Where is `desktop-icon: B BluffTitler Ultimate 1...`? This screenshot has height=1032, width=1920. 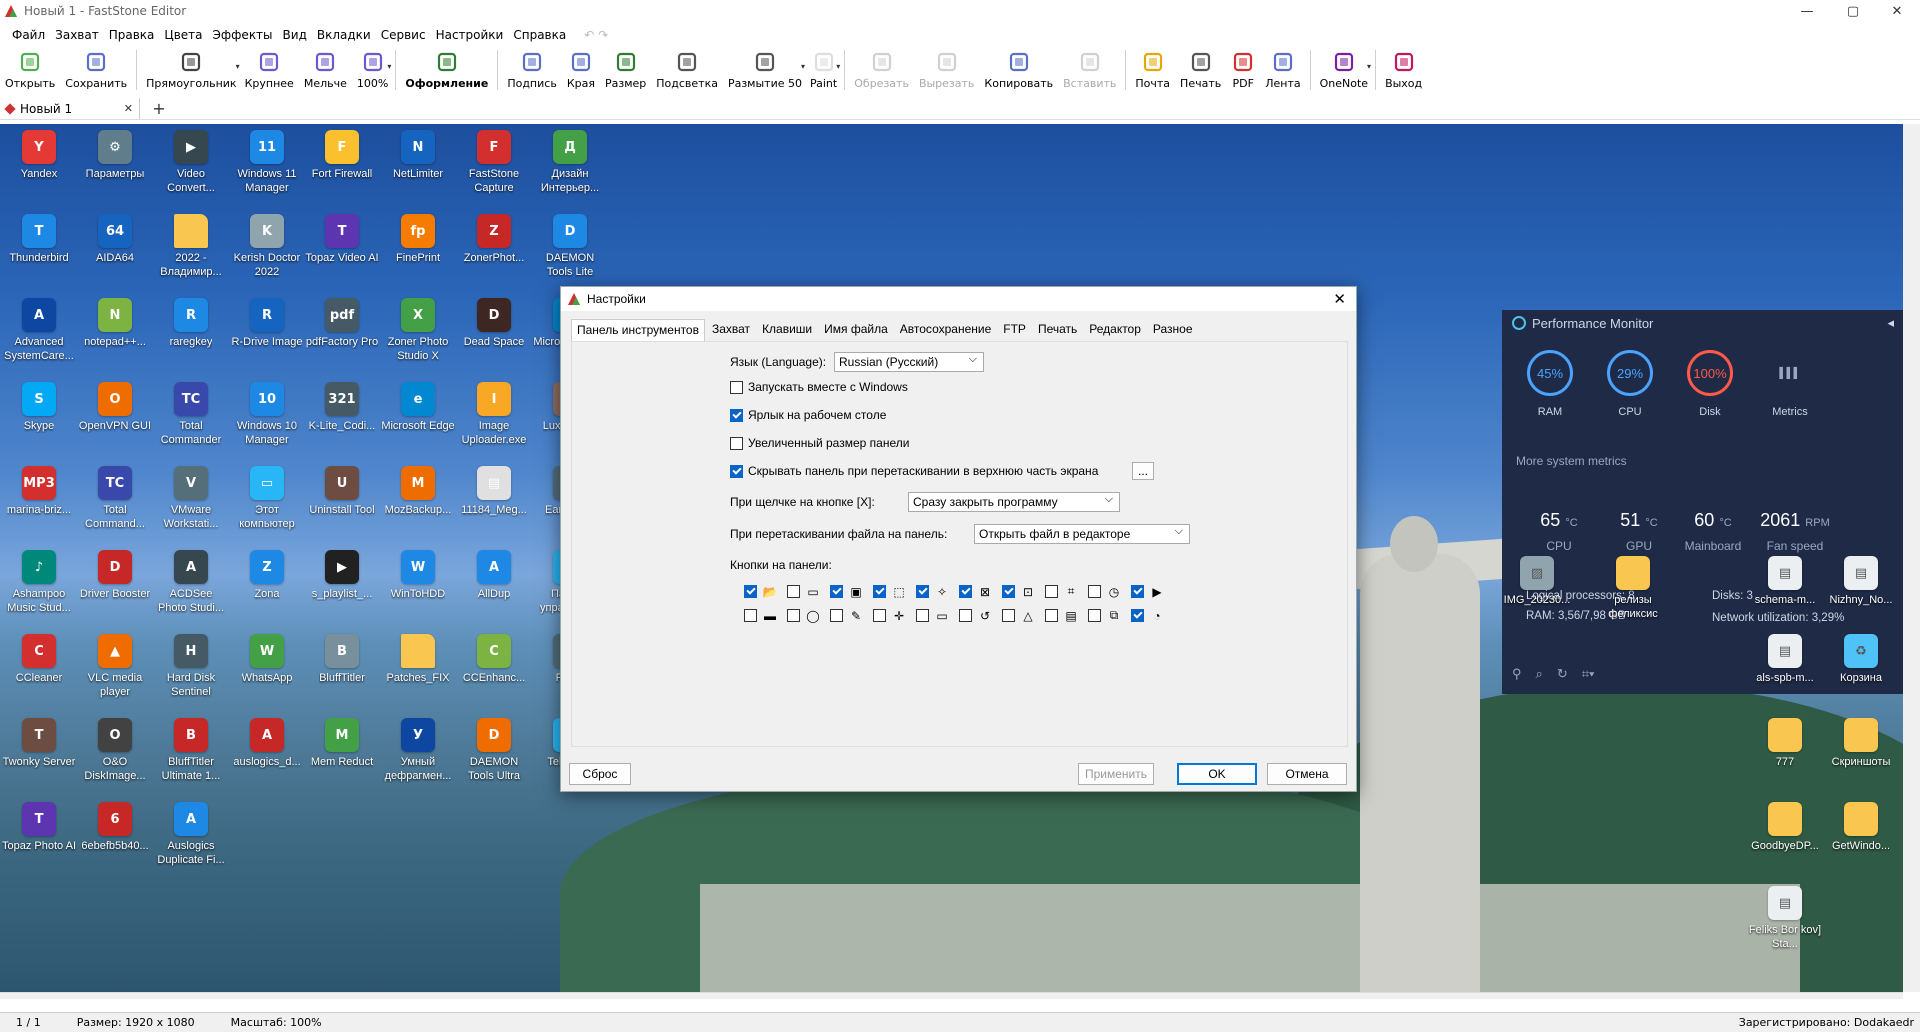
desktop-icon: B BluffTitler Ultimate 1... is located at coordinates (191, 750).